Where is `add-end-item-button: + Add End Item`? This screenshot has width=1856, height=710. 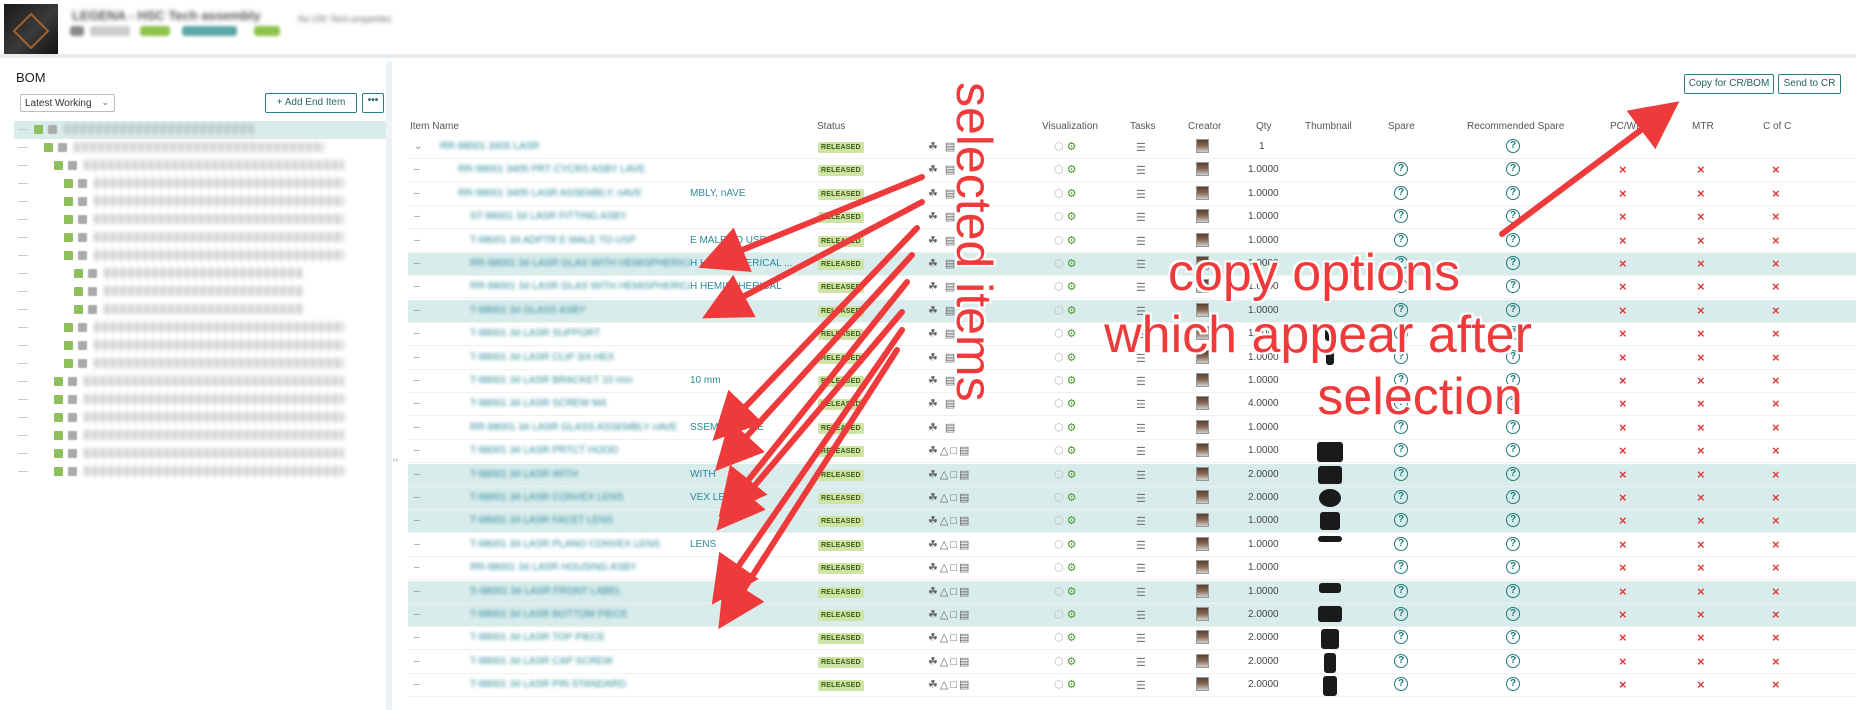
add-end-item-button: + Add End Item is located at coordinates (311, 103).